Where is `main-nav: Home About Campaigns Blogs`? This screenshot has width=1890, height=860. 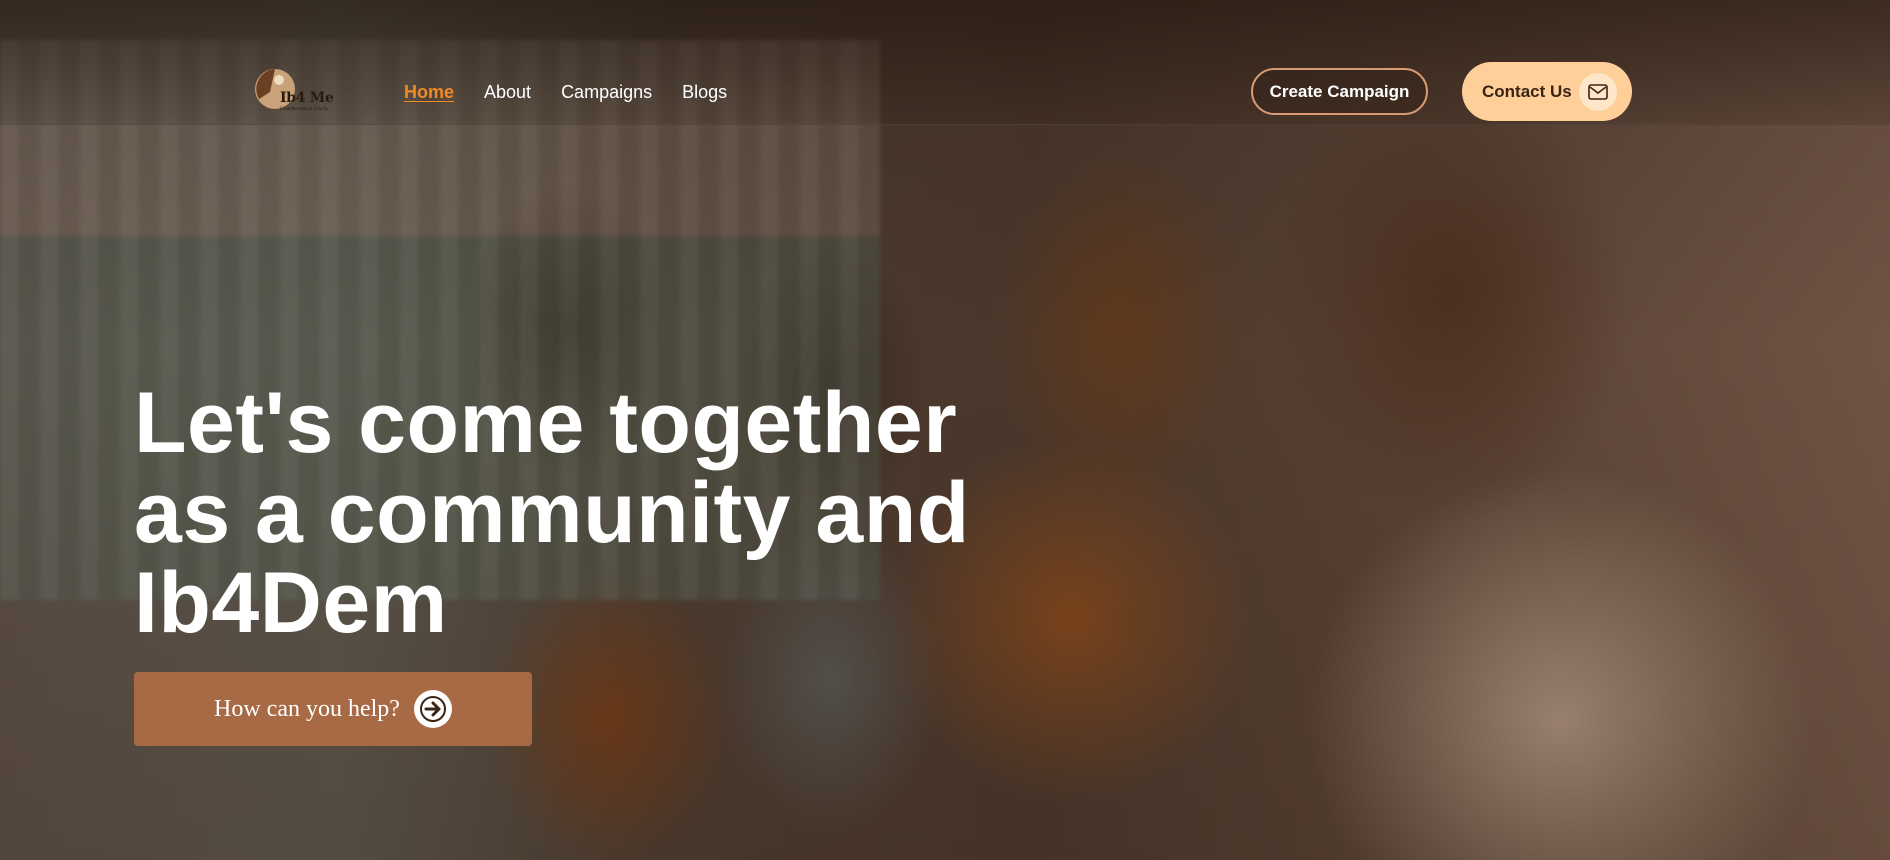 main-nav: Home About Campaigns Blogs is located at coordinates (565, 92).